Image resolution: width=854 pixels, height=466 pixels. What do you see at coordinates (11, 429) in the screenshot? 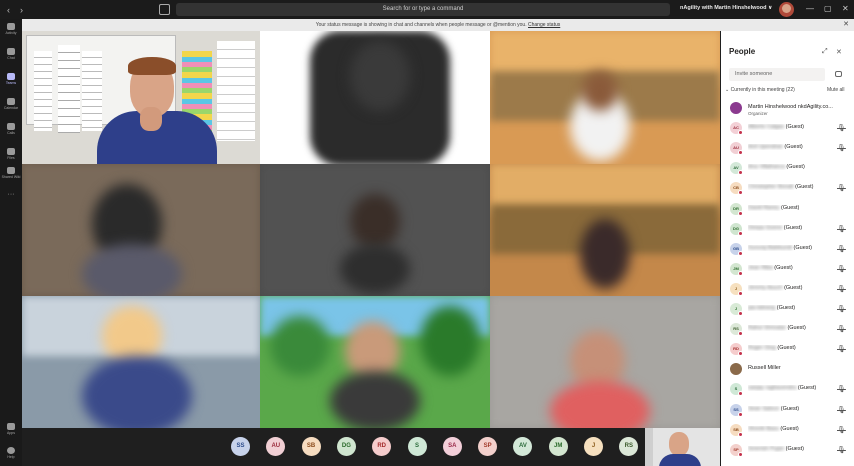
I see `rail-item-apps: Apps` at bounding box center [11, 429].